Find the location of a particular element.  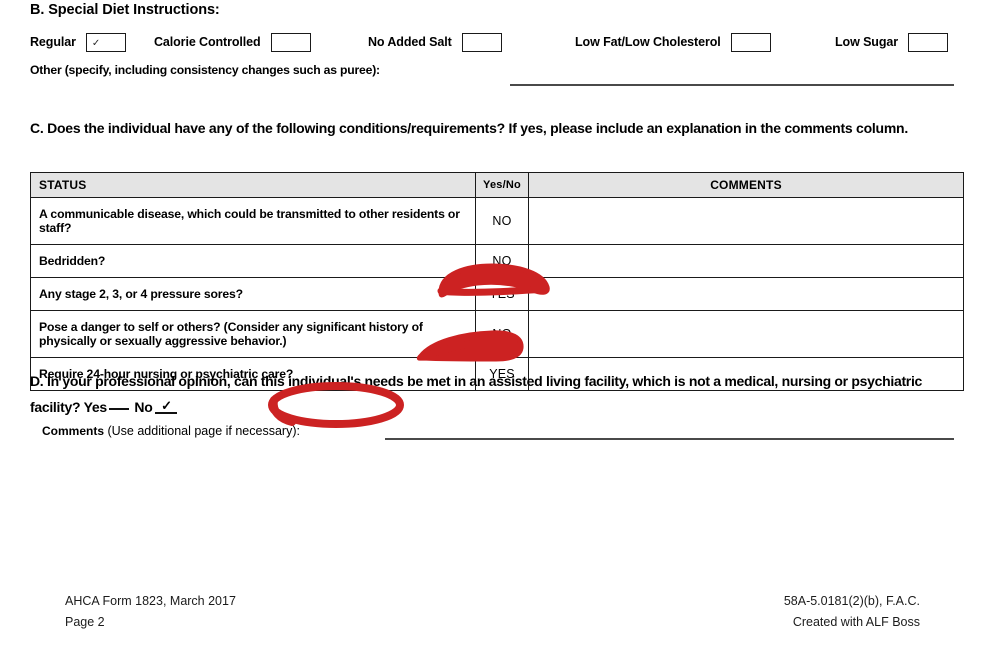

diet-option-calorie-controlled: Calorie Controlled is located at coordinates (232, 42).